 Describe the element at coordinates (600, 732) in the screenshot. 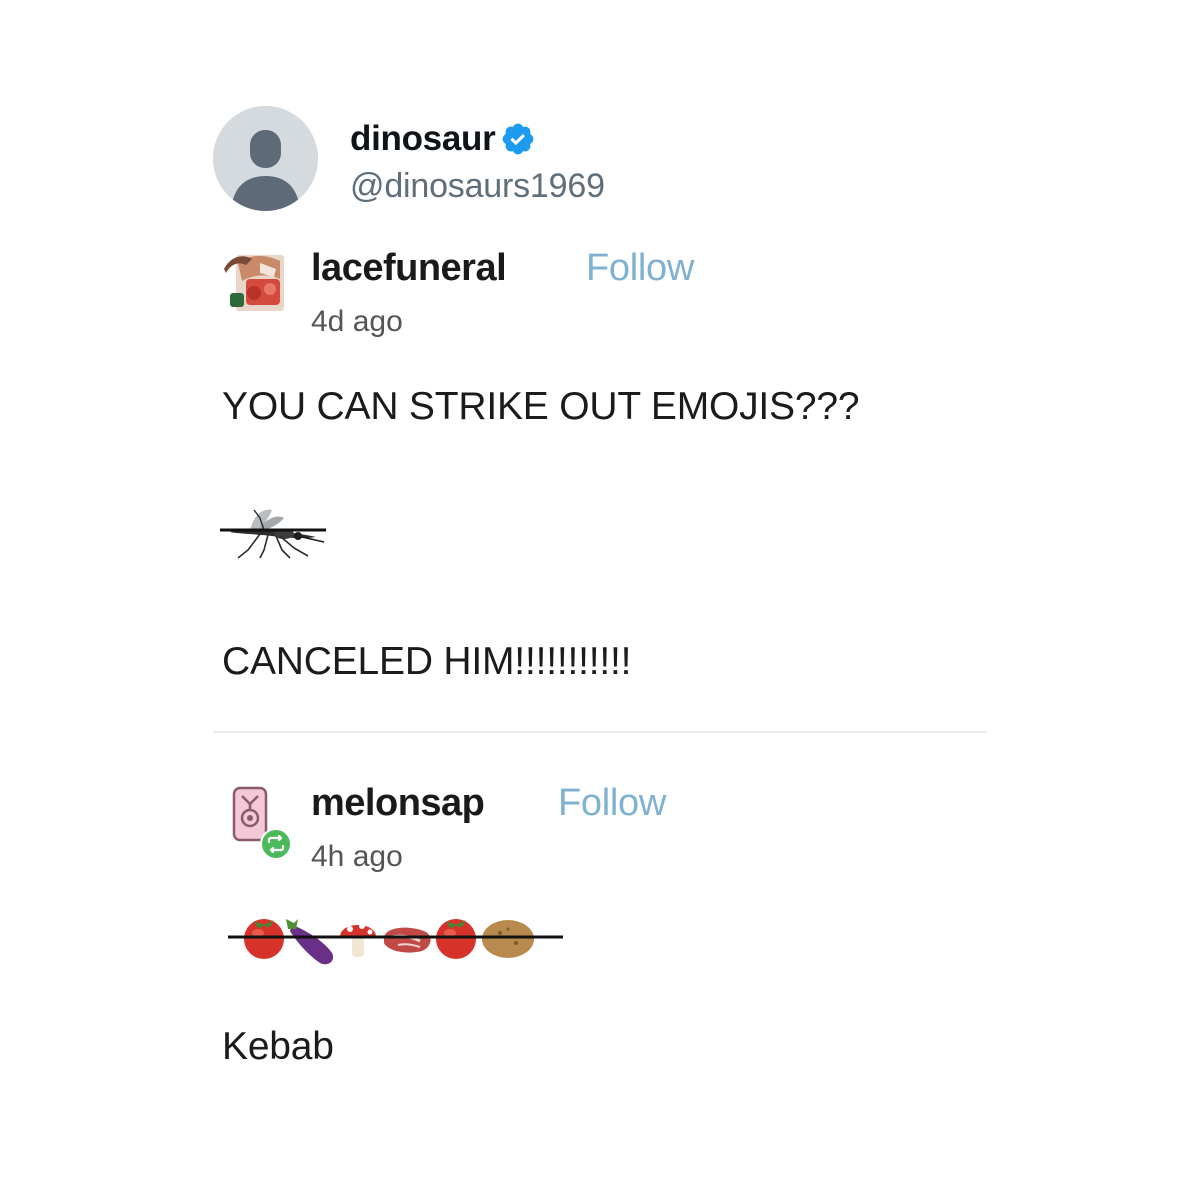

I see `post-divider` at that location.